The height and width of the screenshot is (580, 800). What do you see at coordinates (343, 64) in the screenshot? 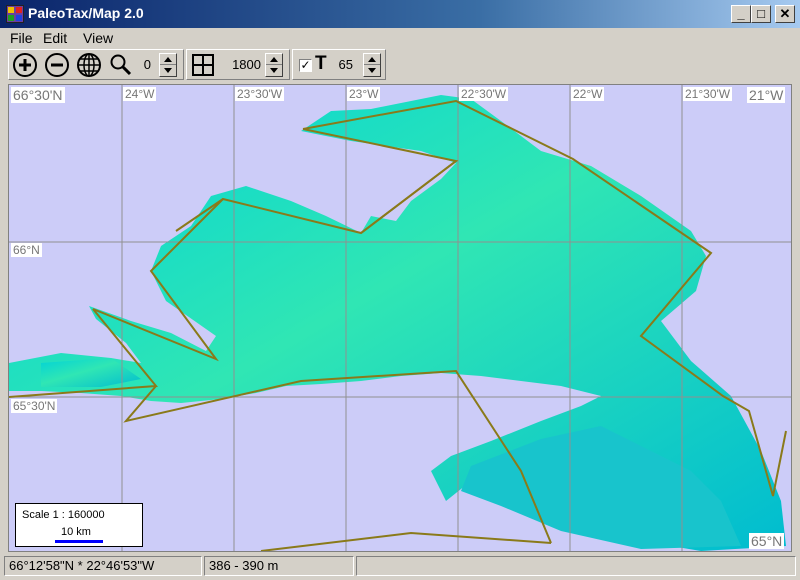
I see `label-size-value: 65` at bounding box center [343, 64].